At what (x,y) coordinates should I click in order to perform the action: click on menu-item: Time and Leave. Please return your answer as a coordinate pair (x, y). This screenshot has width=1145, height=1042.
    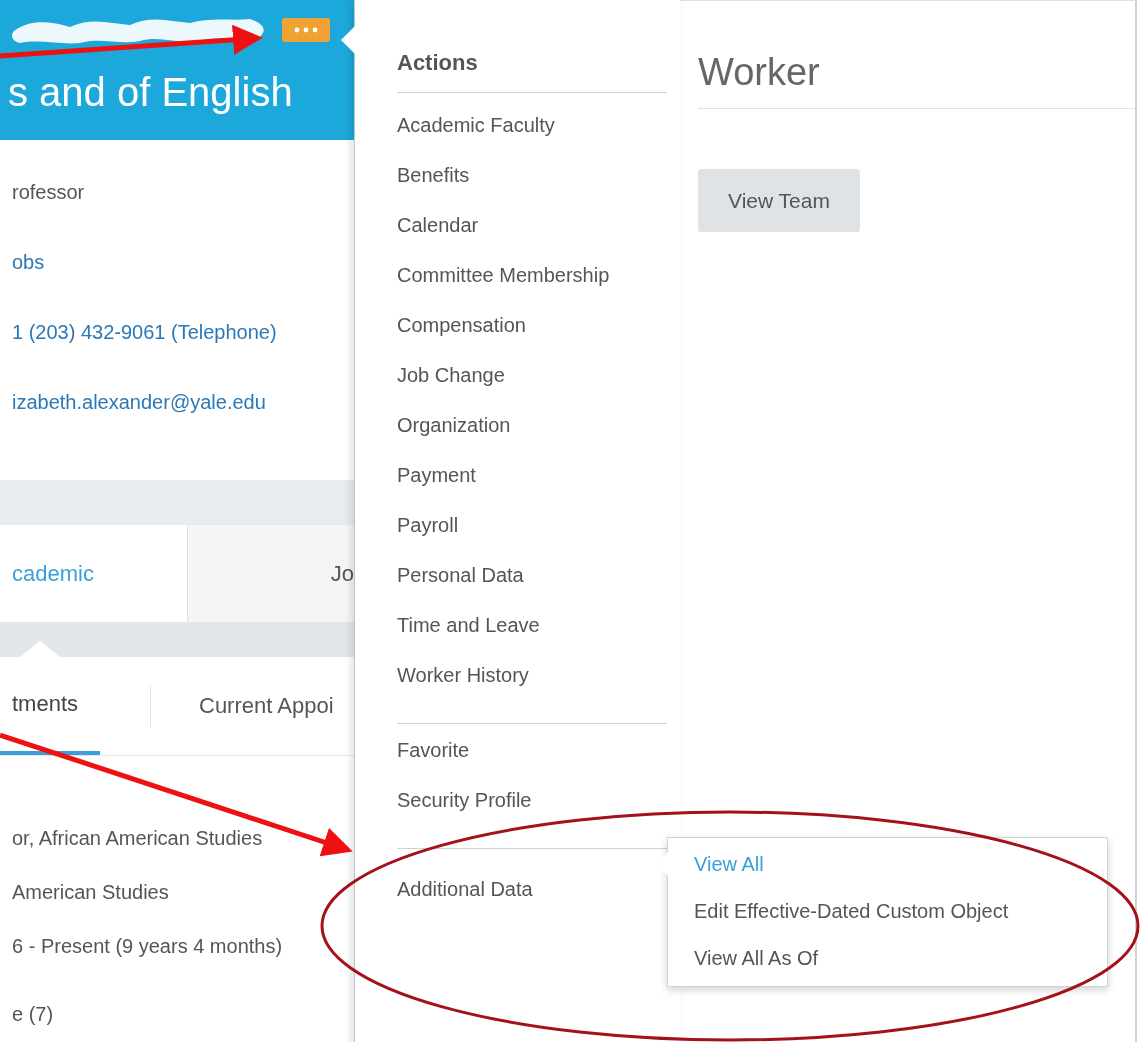
    Looking at the image, I should click on (468, 625).